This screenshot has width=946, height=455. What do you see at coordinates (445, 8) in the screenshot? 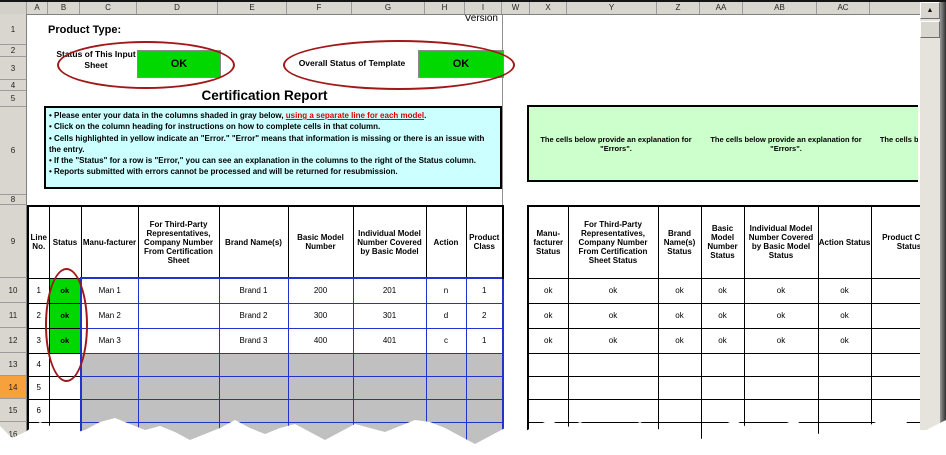
I see `column-header-H: H` at bounding box center [445, 8].